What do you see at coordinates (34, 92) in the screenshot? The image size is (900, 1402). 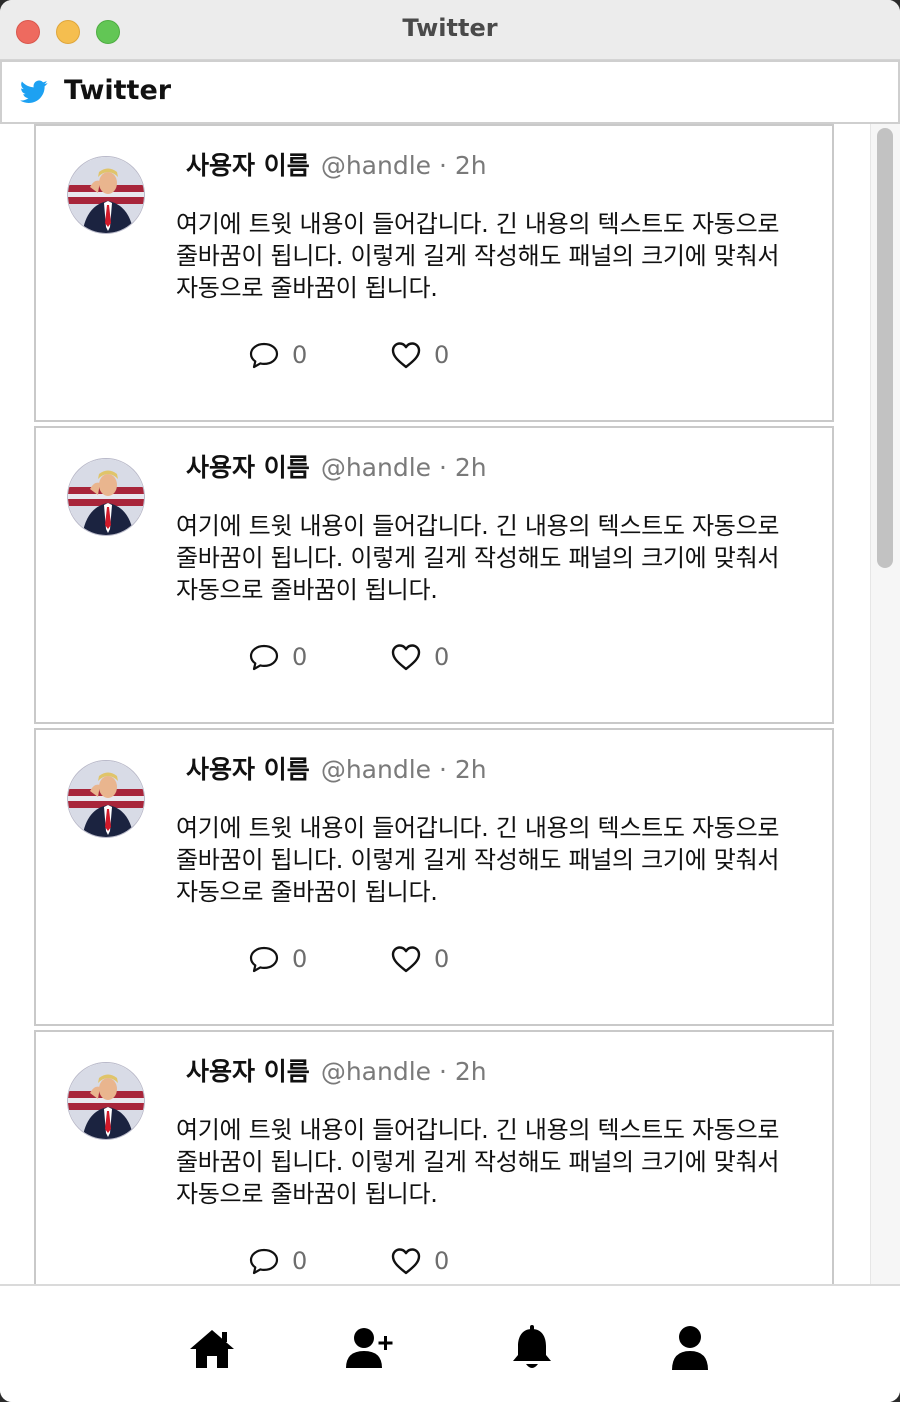 I see `twitter-bird-icon` at bounding box center [34, 92].